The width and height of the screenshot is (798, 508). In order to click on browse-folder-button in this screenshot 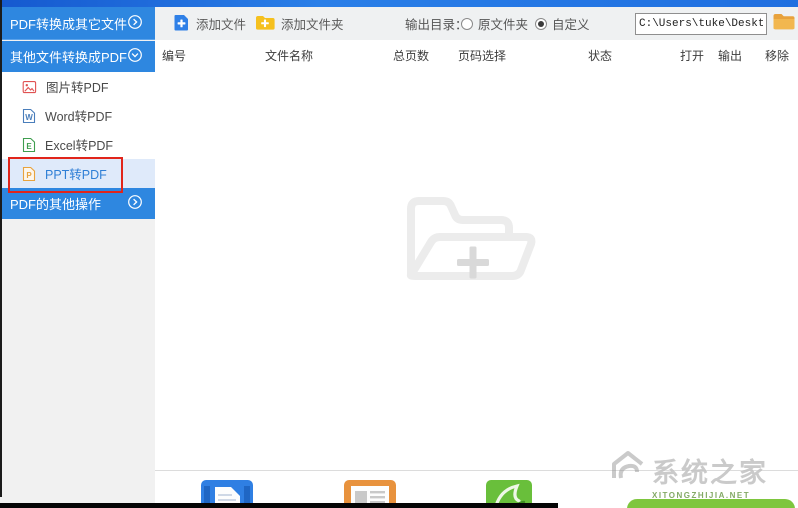, I will do `click(784, 23)`.